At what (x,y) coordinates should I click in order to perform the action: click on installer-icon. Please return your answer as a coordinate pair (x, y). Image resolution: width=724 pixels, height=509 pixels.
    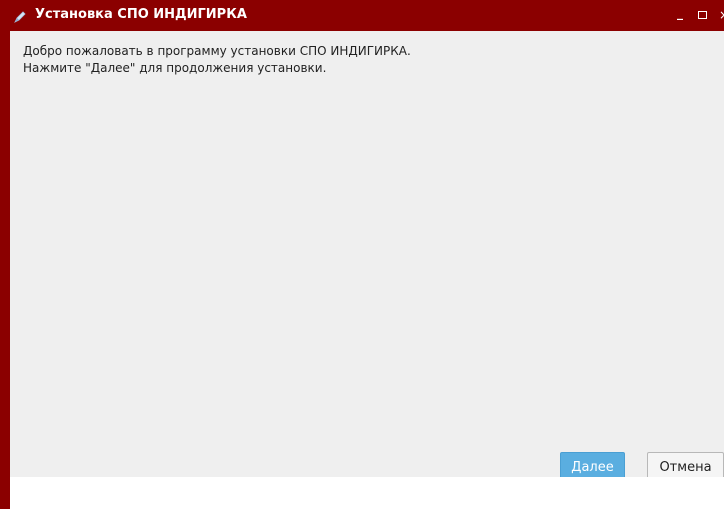
    Looking at the image, I should click on (20, 16).